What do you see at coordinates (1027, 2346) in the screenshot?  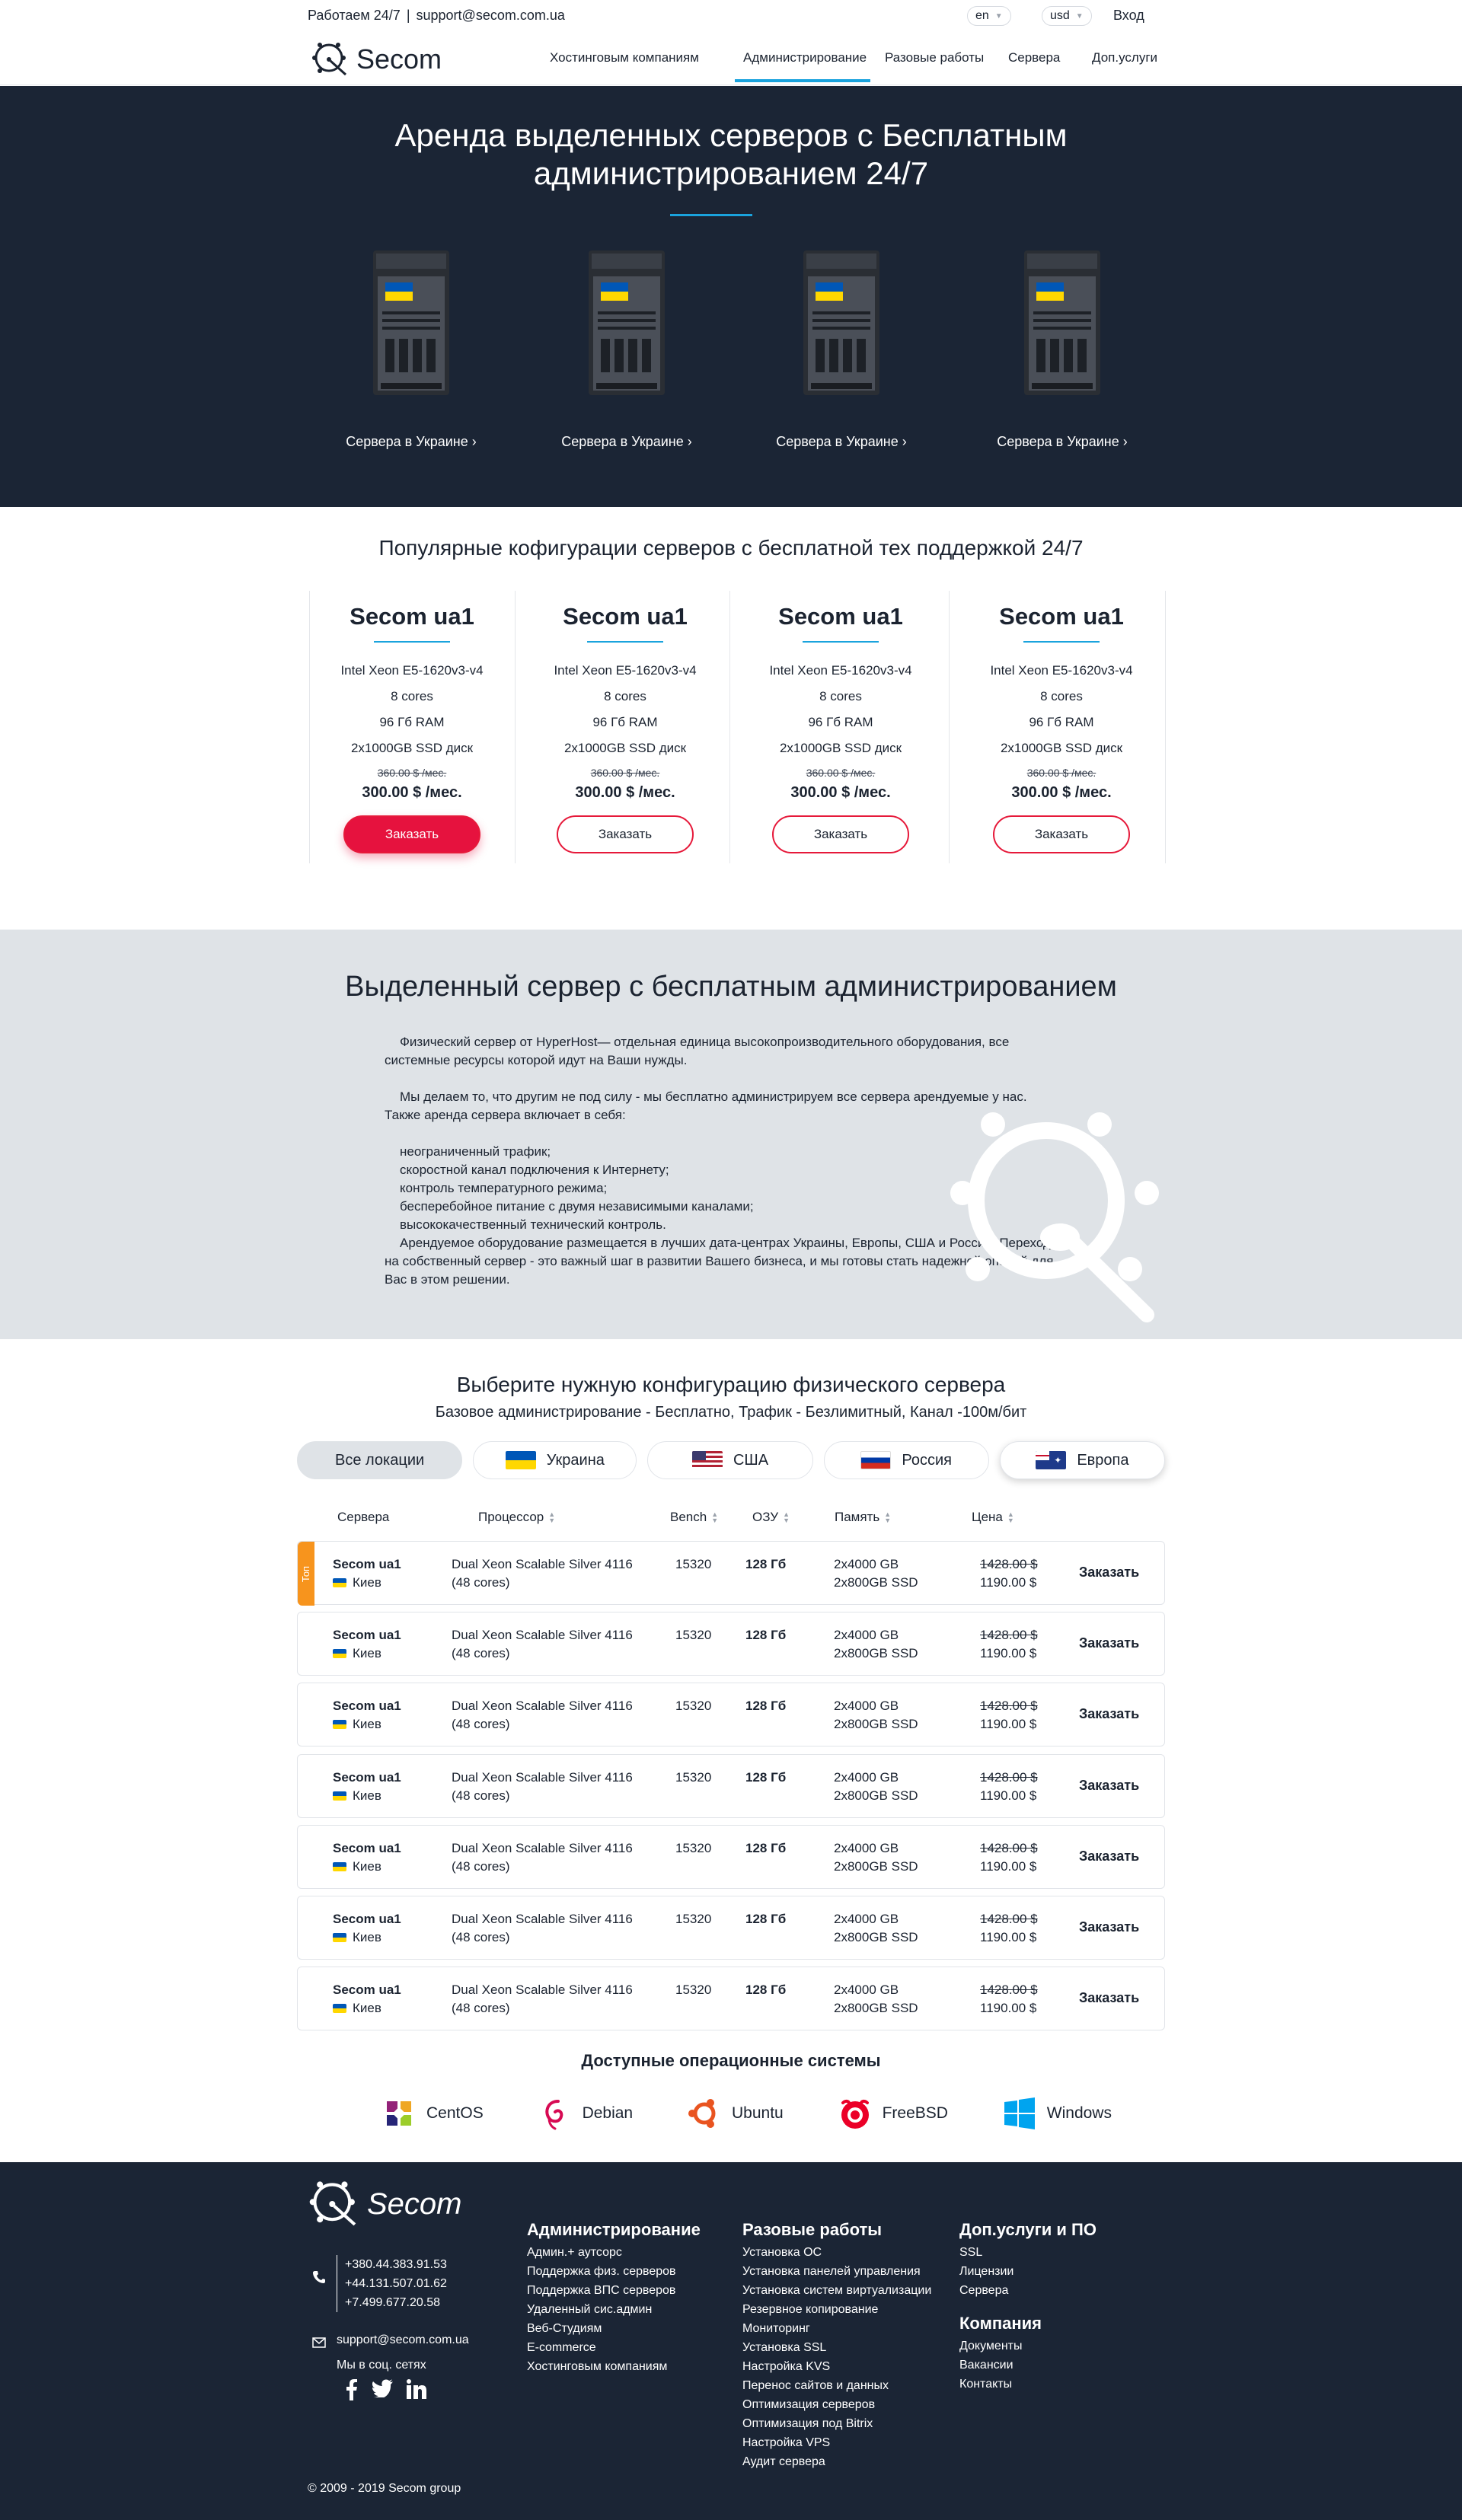 I see `footer-link: Документы` at bounding box center [1027, 2346].